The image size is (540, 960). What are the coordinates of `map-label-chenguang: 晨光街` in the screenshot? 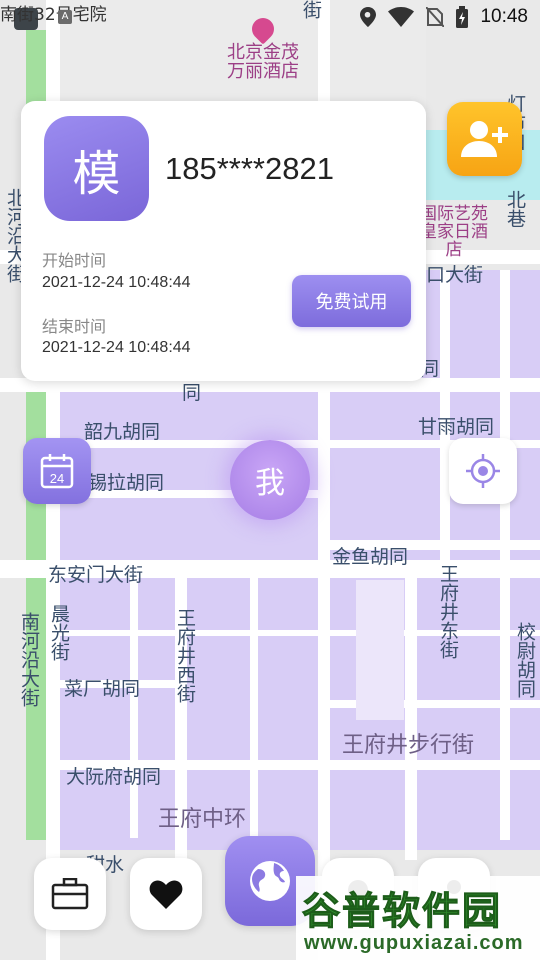 It's located at (58, 632).